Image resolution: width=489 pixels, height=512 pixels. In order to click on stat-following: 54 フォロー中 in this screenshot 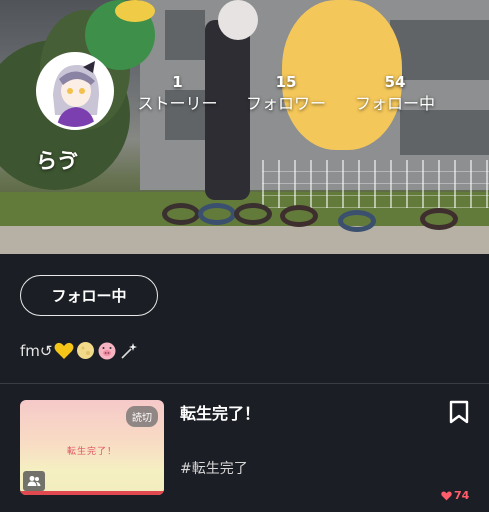, I will do `click(395, 94)`.